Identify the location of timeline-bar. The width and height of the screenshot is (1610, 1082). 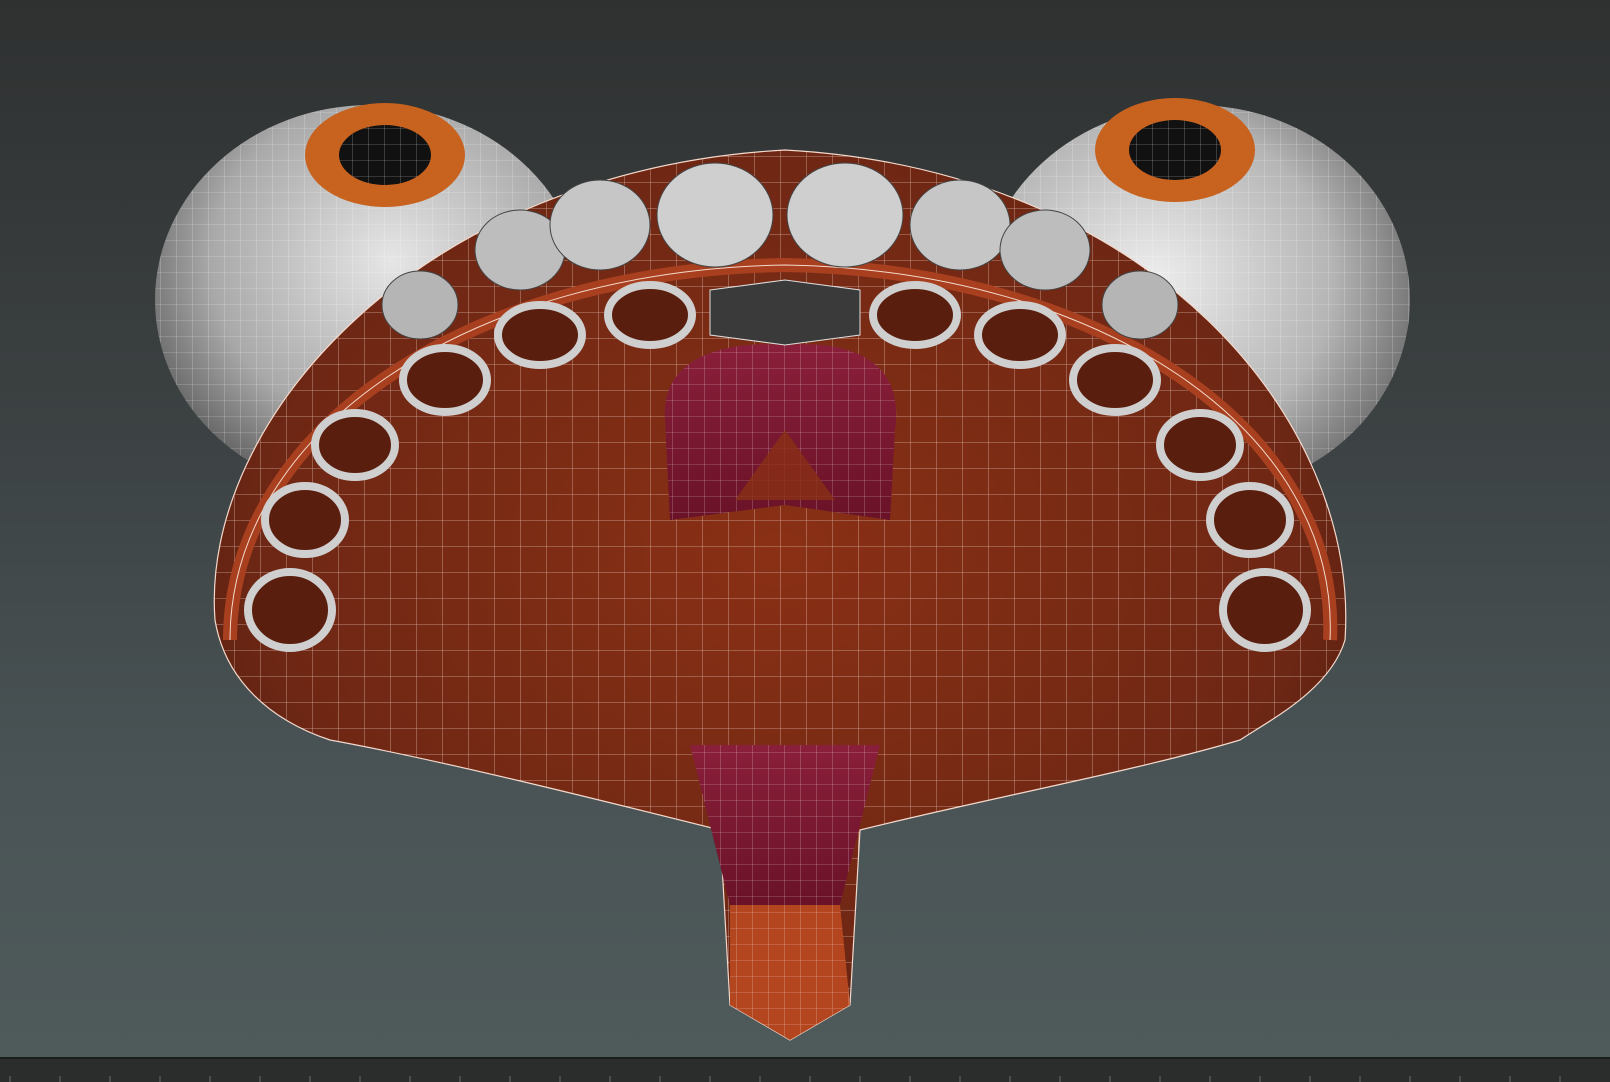
(805, 1069).